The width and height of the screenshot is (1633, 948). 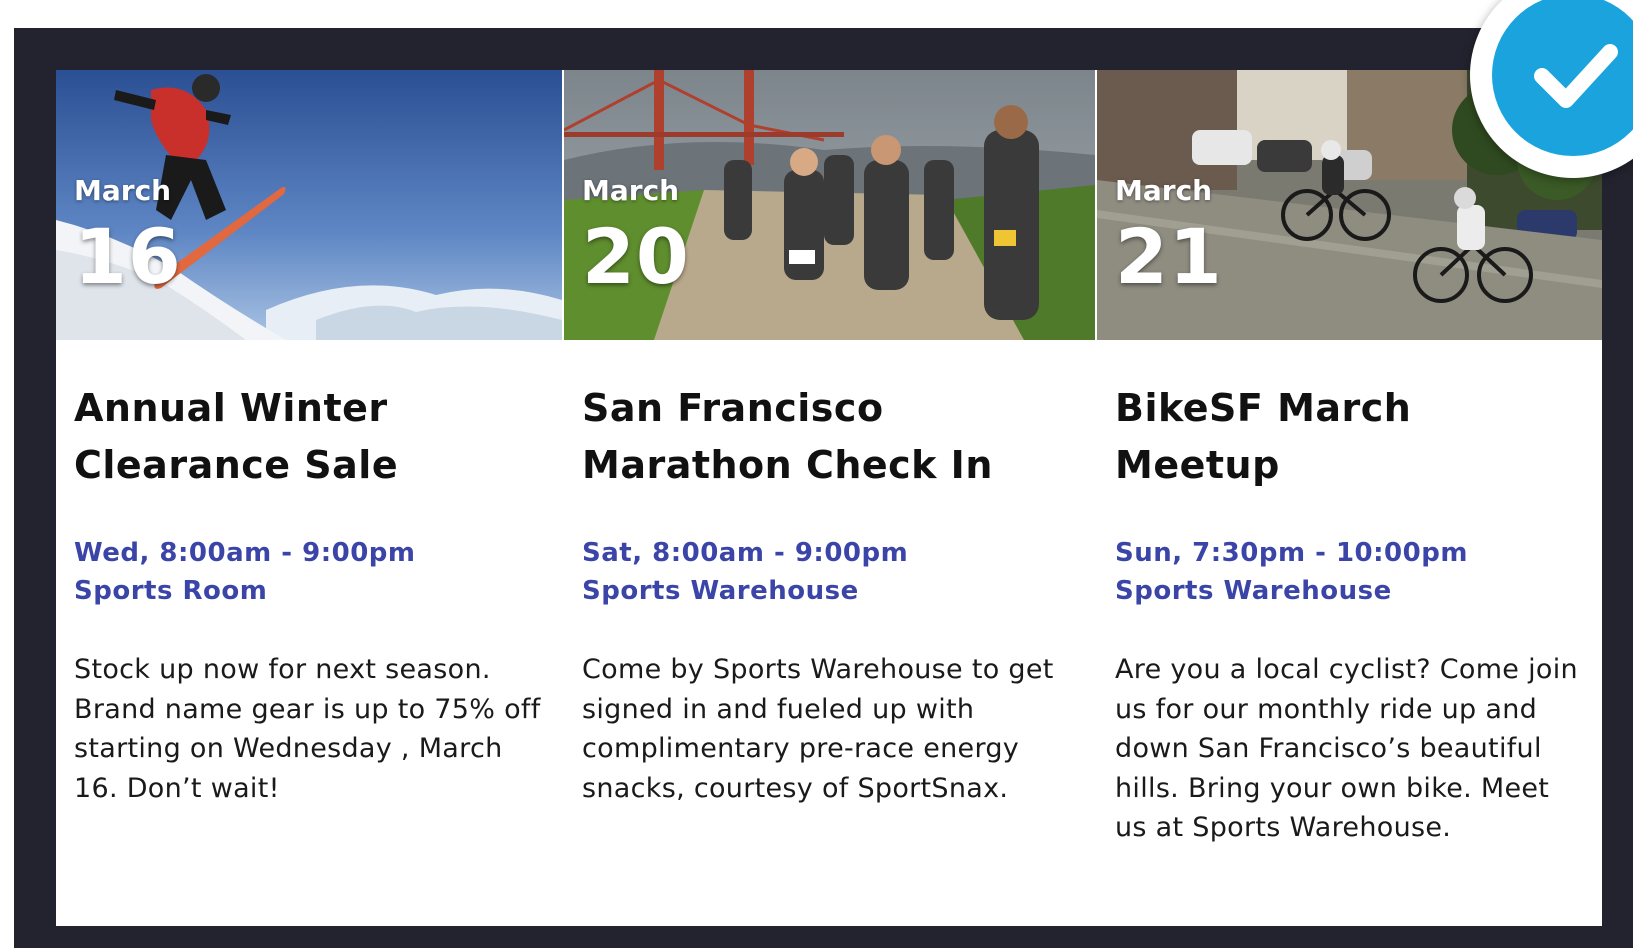 What do you see at coordinates (308, 572) in the screenshot?
I see `event-meta: Wed, 8:00am - 9:00pm Sports Room` at bounding box center [308, 572].